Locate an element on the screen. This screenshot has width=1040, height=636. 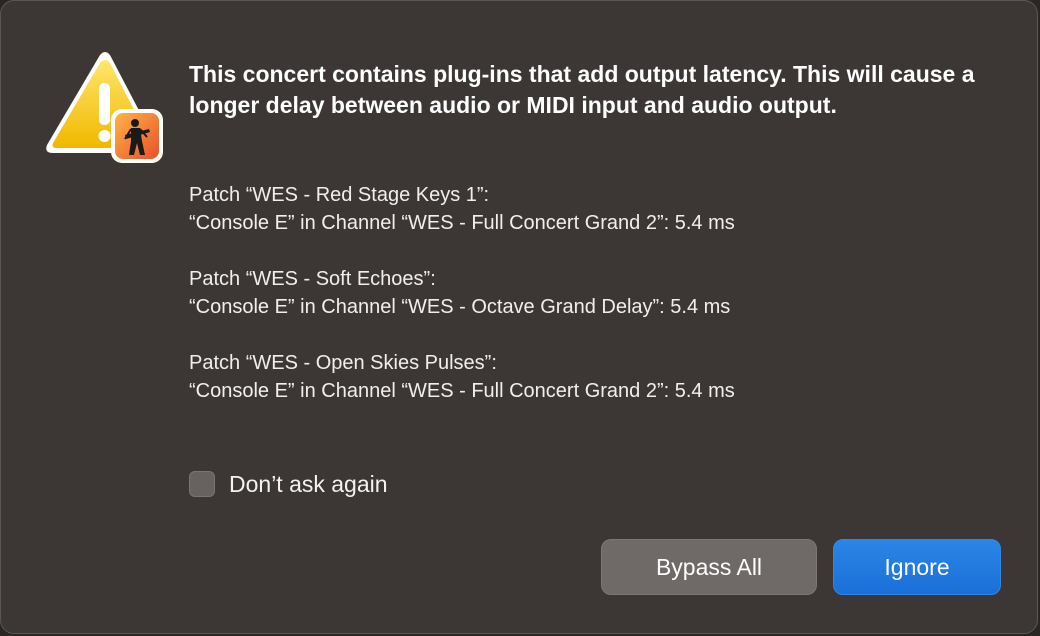
dont-ask-again-row: Don’t ask again is located at coordinates (288, 484).